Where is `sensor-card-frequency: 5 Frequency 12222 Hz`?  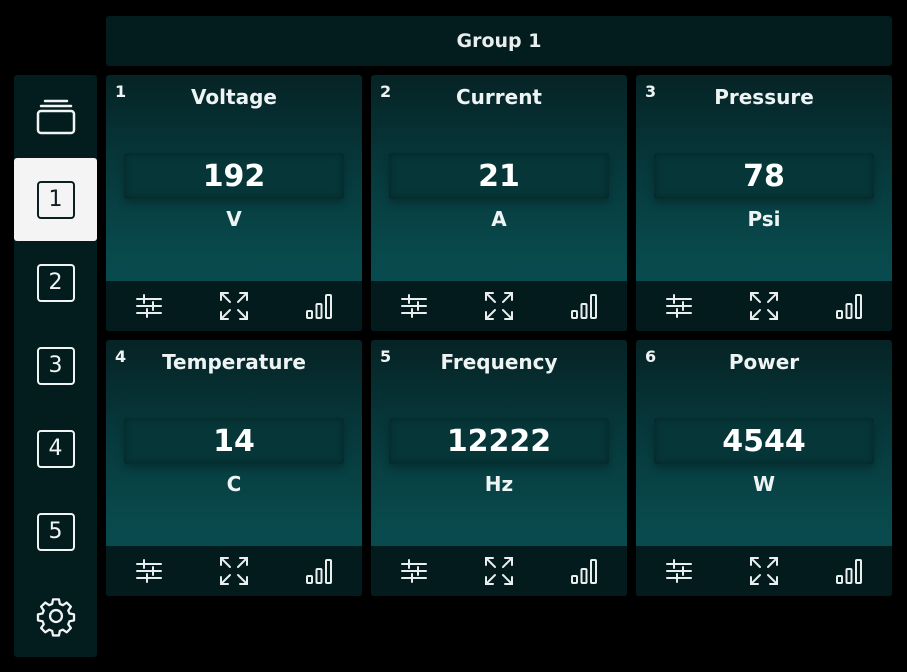
sensor-card-frequency: 5 Frequency 12222 Hz is located at coordinates (499, 468).